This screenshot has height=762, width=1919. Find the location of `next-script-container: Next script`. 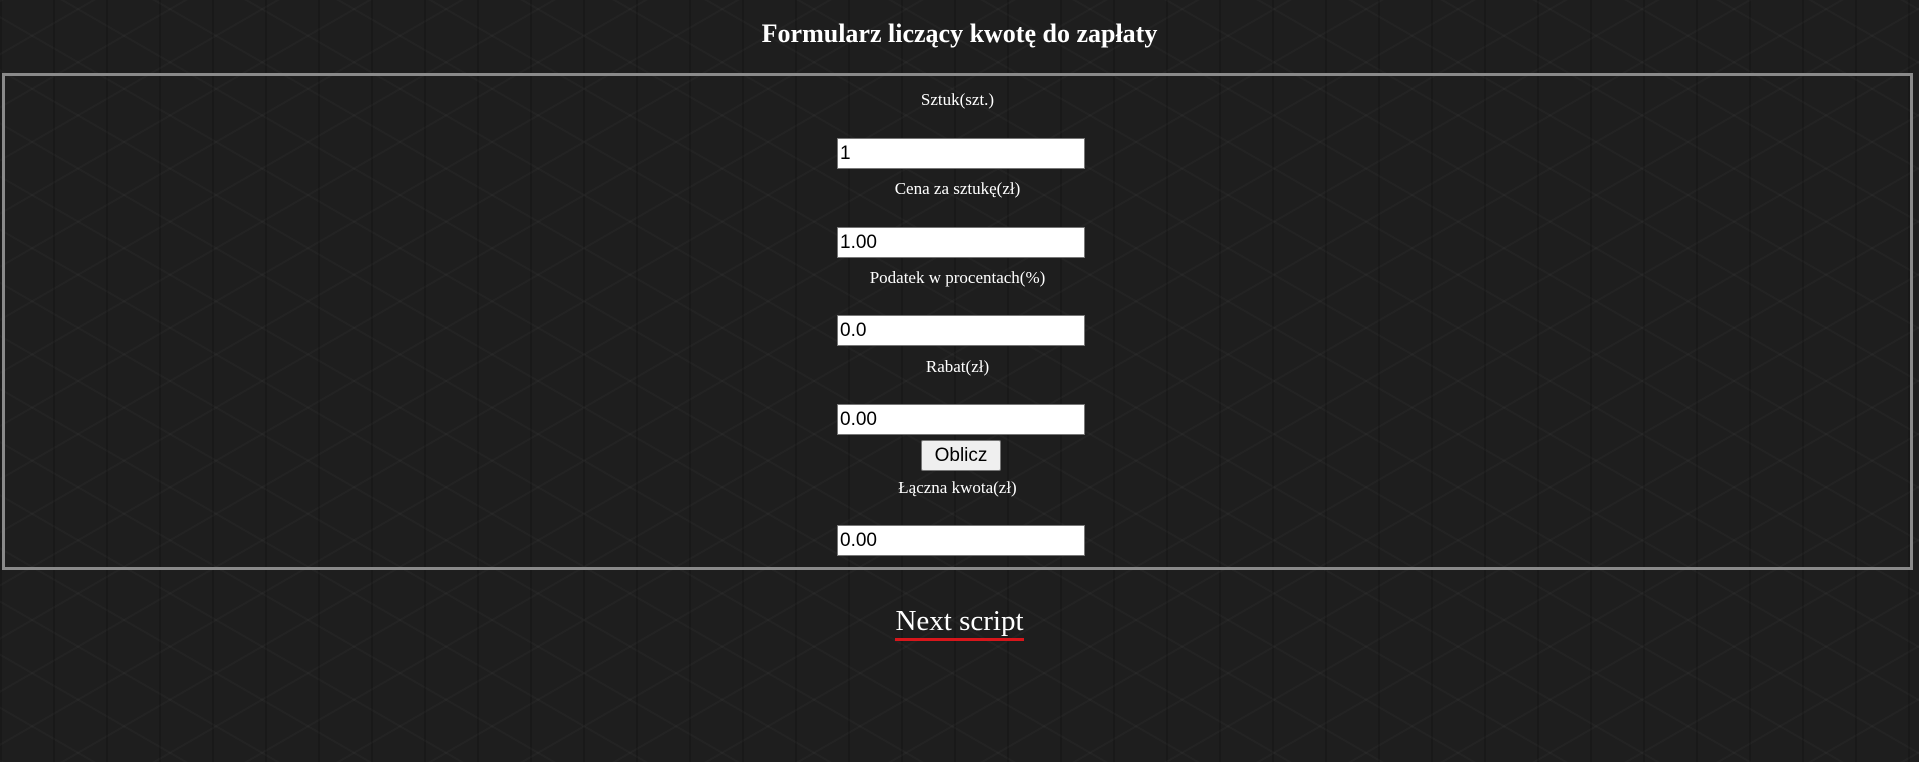

next-script-container: Next script is located at coordinates (959, 622).